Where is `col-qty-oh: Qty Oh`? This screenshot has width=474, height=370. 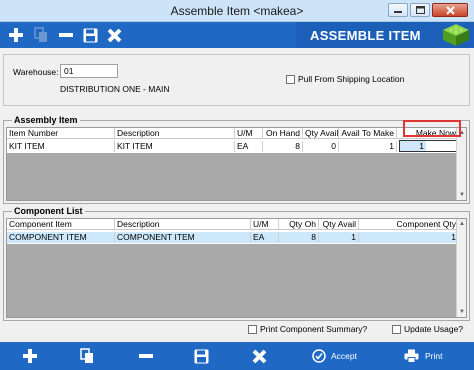 col-qty-oh: Qty Oh is located at coordinates (299, 224).